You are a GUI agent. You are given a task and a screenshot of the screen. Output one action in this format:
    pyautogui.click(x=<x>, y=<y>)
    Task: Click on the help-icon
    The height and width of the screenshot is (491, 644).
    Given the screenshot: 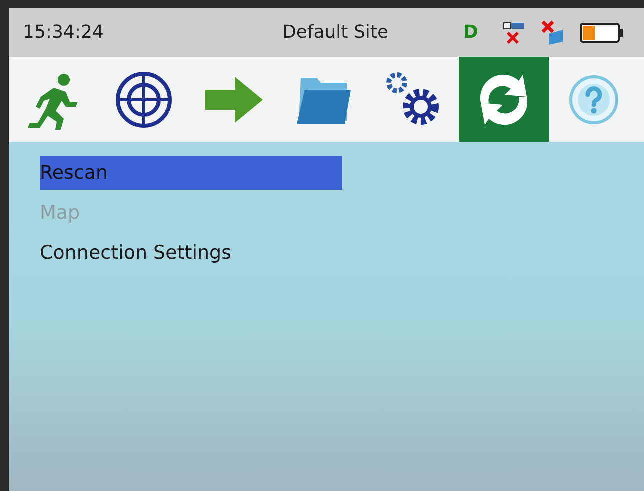 What is the action you would take?
    pyautogui.click(x=594, y=100)
    